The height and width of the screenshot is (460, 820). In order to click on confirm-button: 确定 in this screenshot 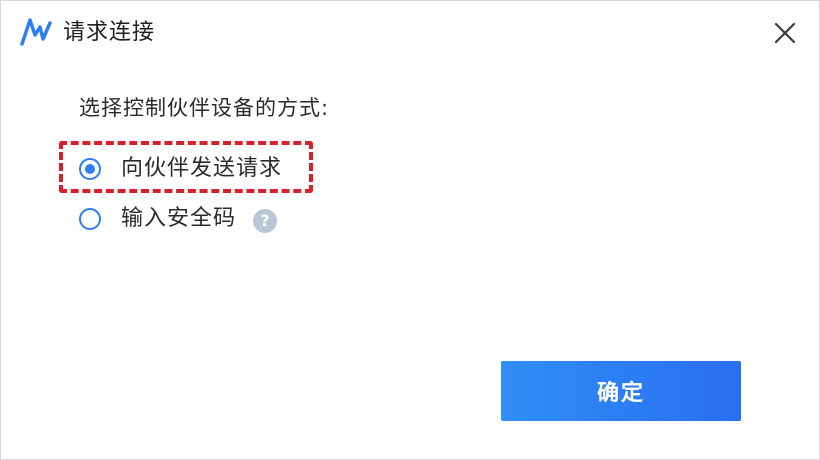, I will do `click(621, 391)`.